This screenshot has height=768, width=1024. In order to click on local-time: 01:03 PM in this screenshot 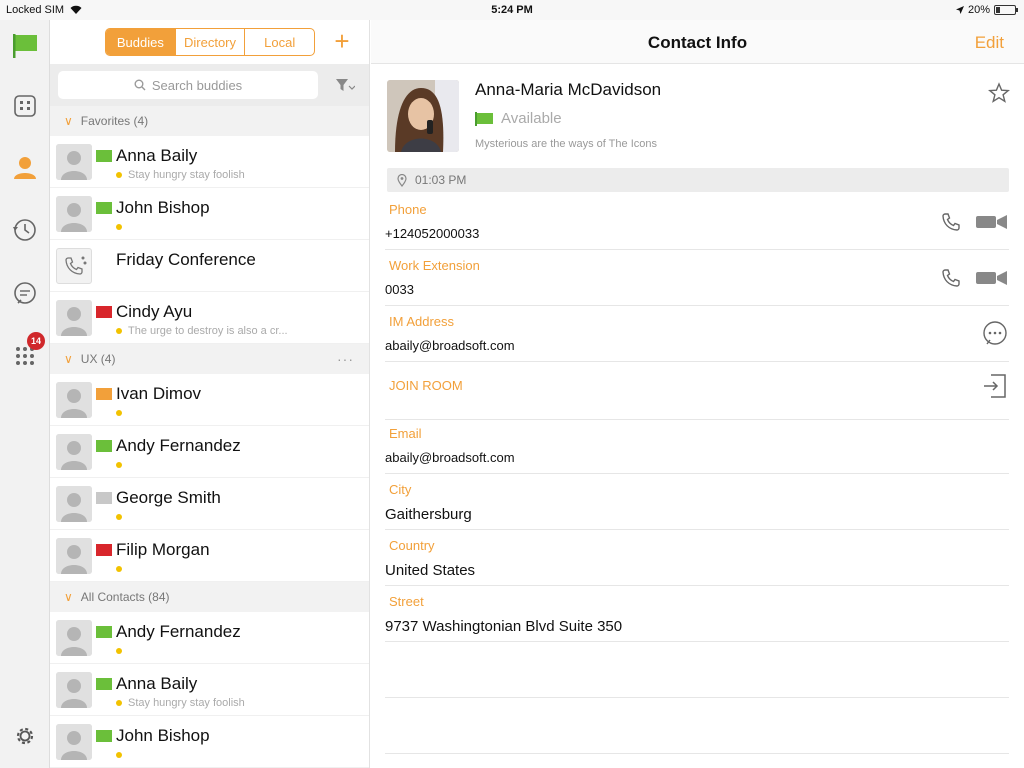, I will do `click(441, 180)`.